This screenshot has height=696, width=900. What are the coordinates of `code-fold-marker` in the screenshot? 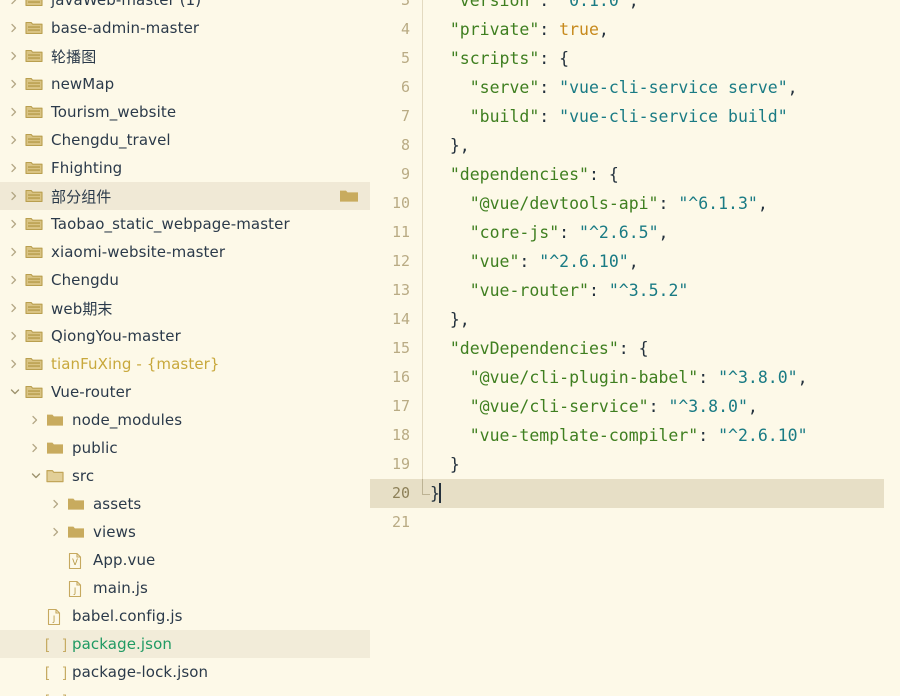 It's located at (426, 487).